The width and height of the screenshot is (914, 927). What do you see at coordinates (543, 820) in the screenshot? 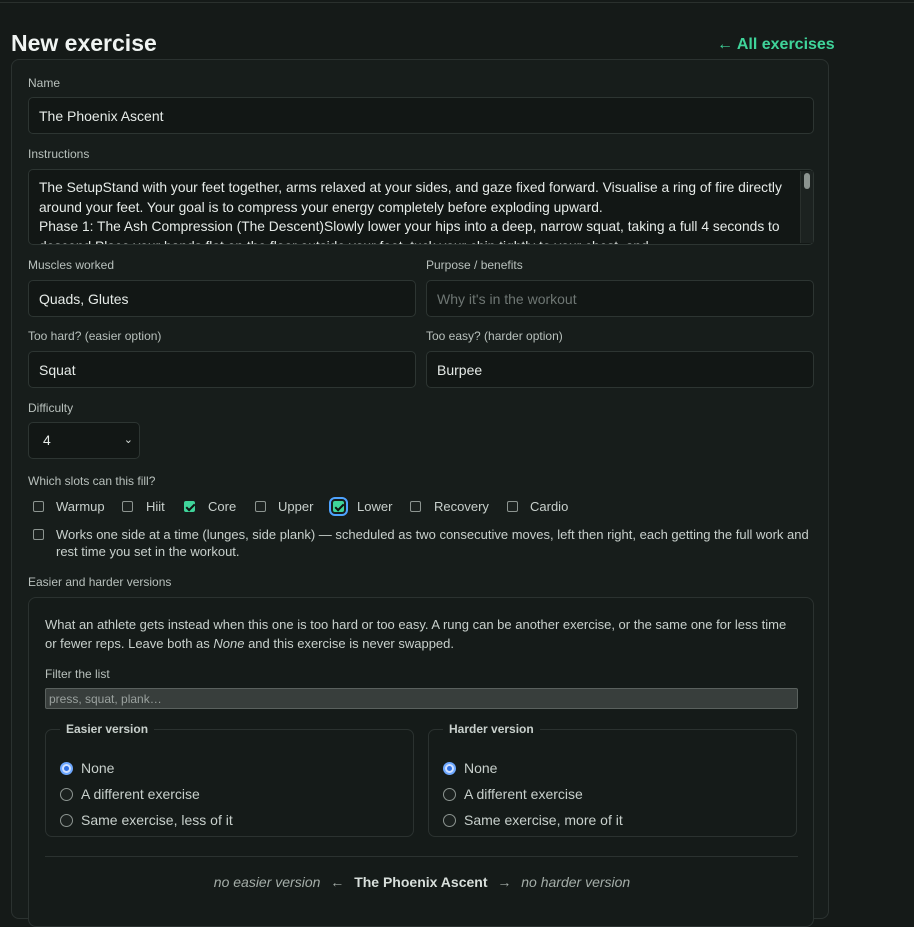
I see `harder-more-label: Same exercise, more of it` at bounding box center [543, 820].